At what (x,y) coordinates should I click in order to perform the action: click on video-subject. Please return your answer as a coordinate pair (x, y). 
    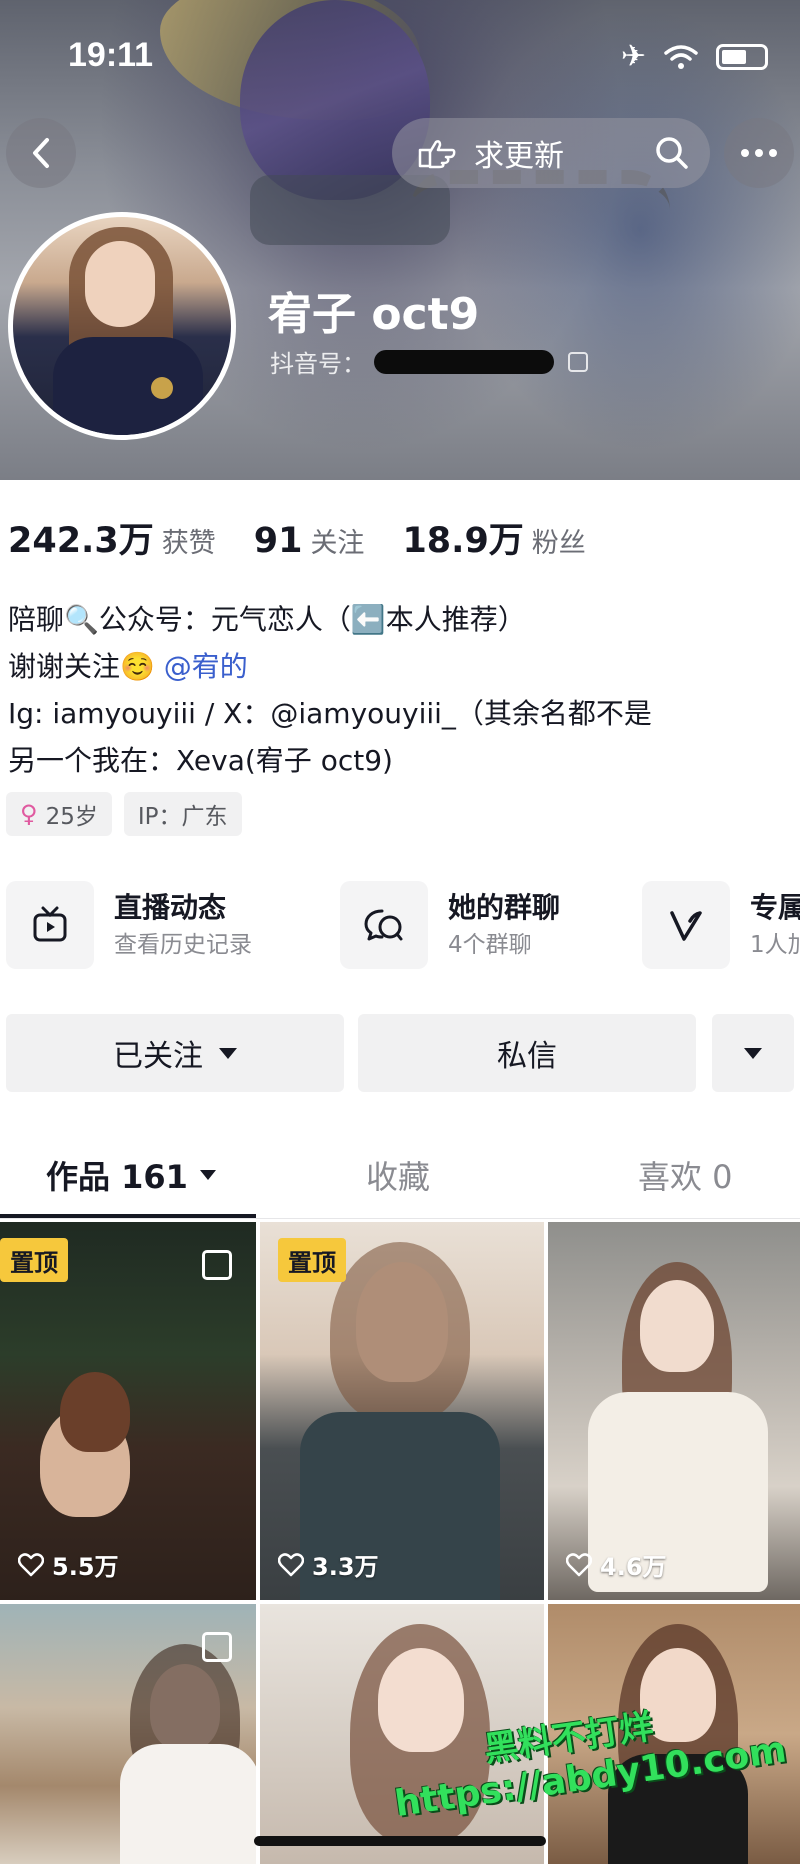
    Looking at the image, I should click on (677, 1326).